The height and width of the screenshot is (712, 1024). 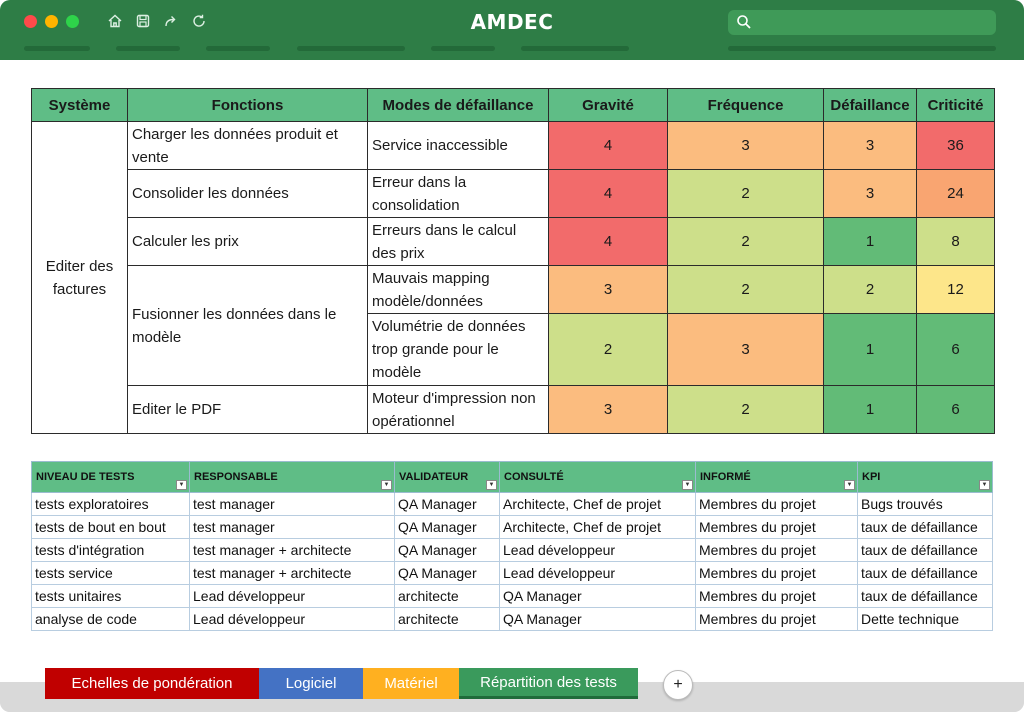 I want to click on criticite-cell: 36, so click(x=955, y=145).